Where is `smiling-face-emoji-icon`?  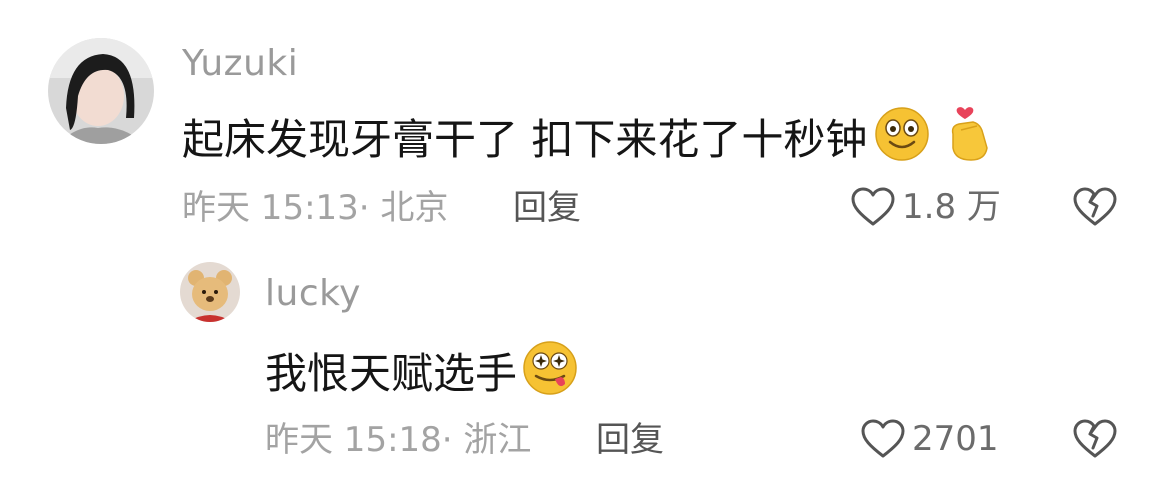 smiling-face-emoji-icon is located at coordinates (902, 139).